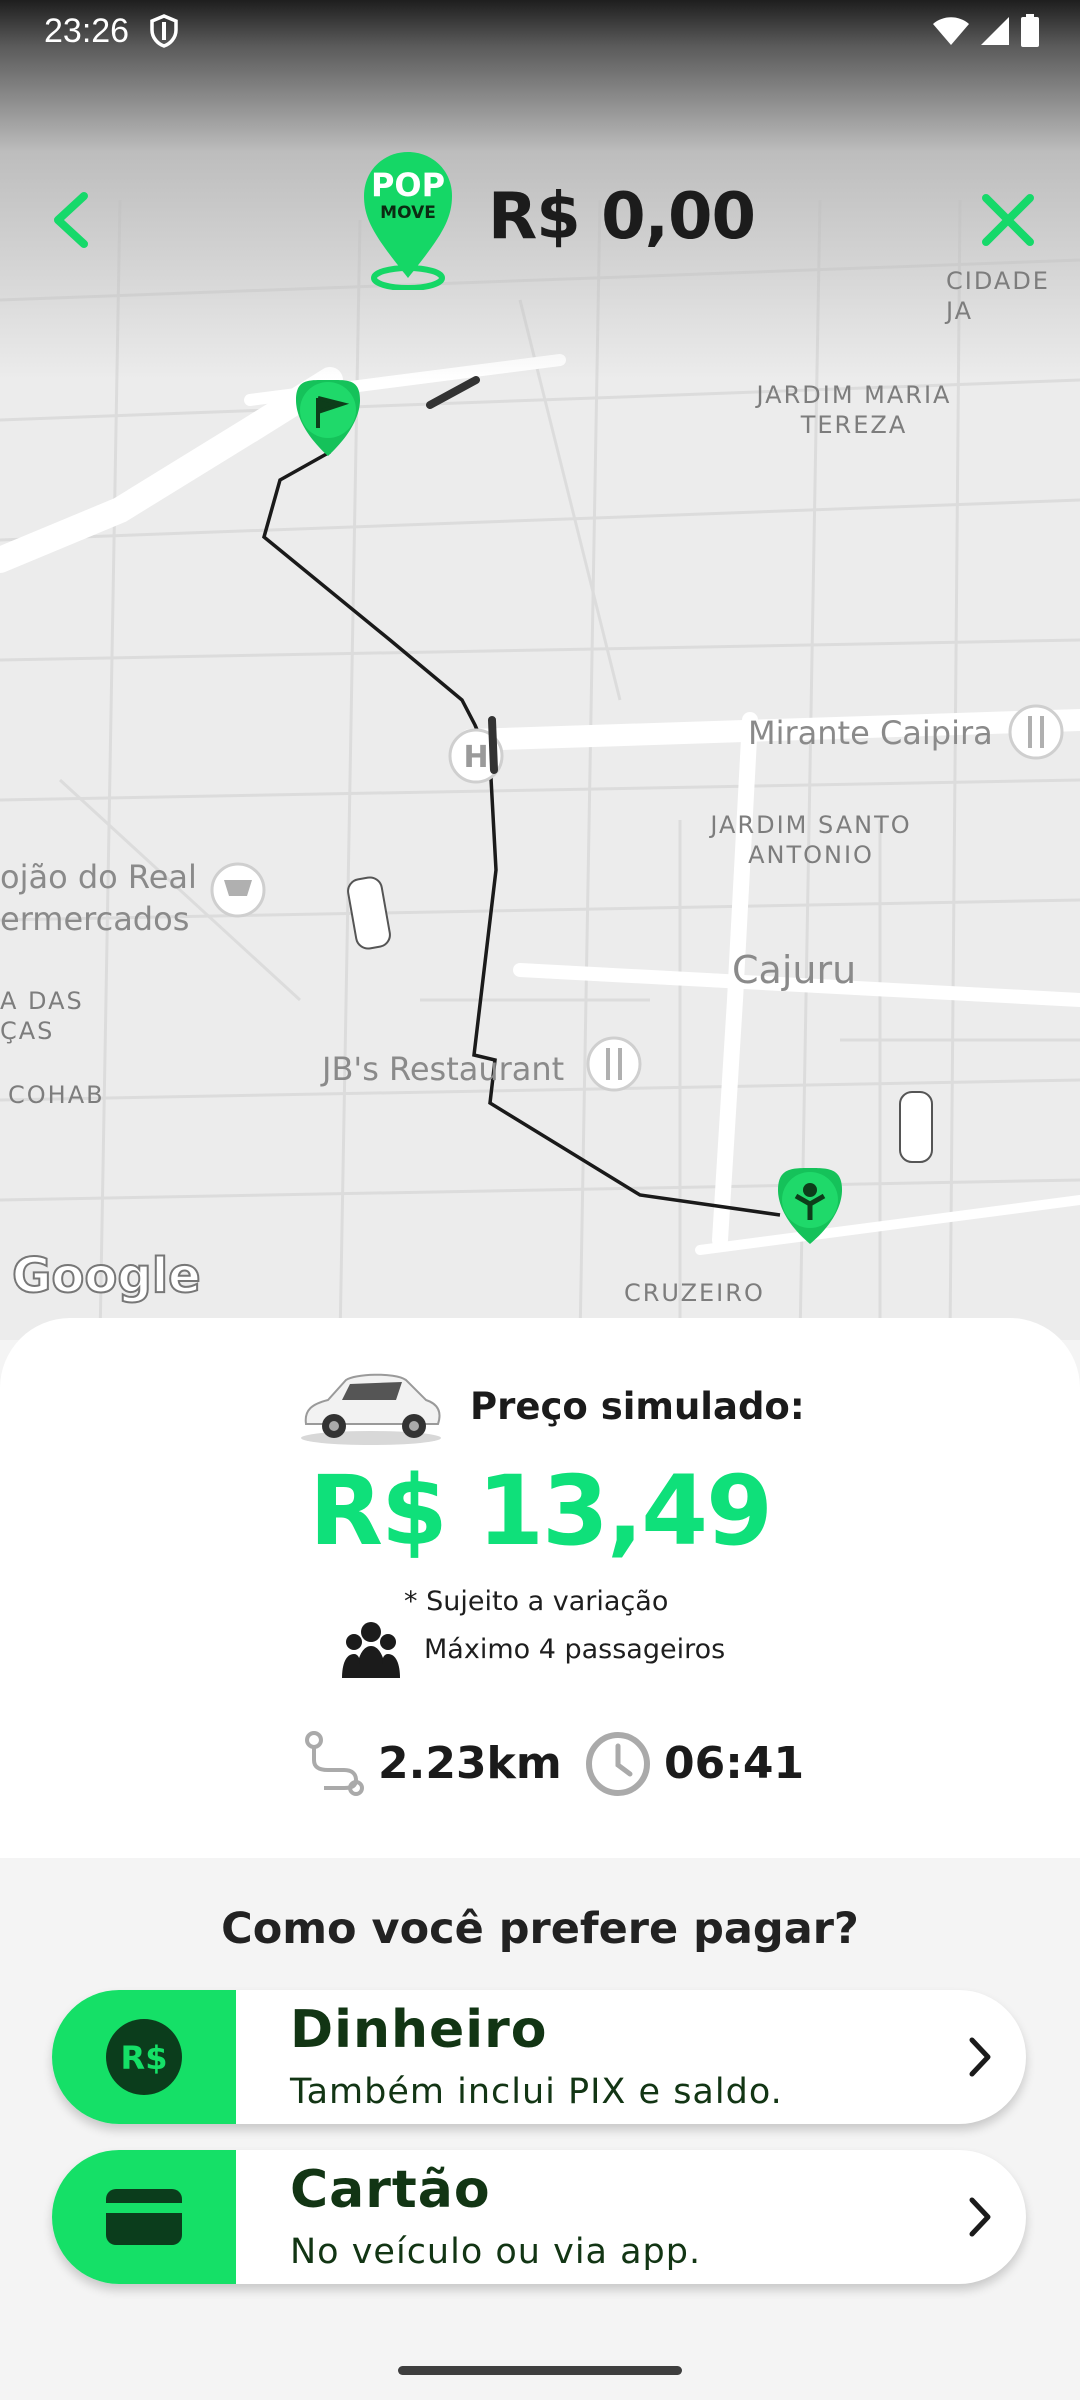  Describe the element at coordinates (794, 970) in the screenshot. I see `map-label-cajuru: Cajuru` at that location.